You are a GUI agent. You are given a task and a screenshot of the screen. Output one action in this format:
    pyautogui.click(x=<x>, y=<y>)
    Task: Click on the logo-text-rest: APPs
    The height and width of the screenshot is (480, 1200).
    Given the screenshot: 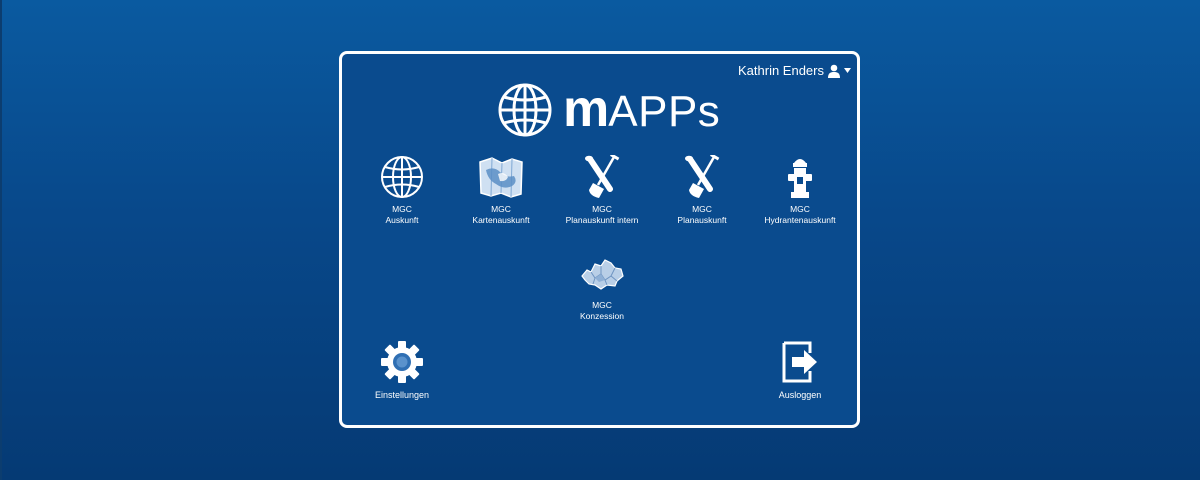 What is the action you would take?
    pyautogui.click(x=664, y=111)
    